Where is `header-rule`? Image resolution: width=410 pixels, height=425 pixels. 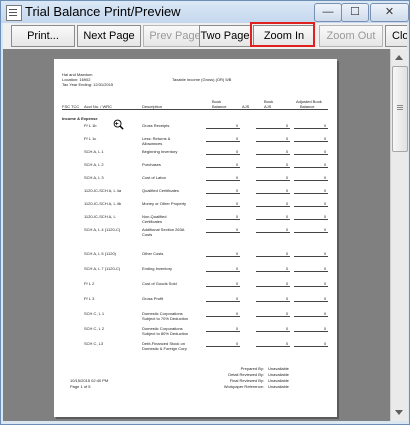
header-rule is located at coordinates (195, 109).